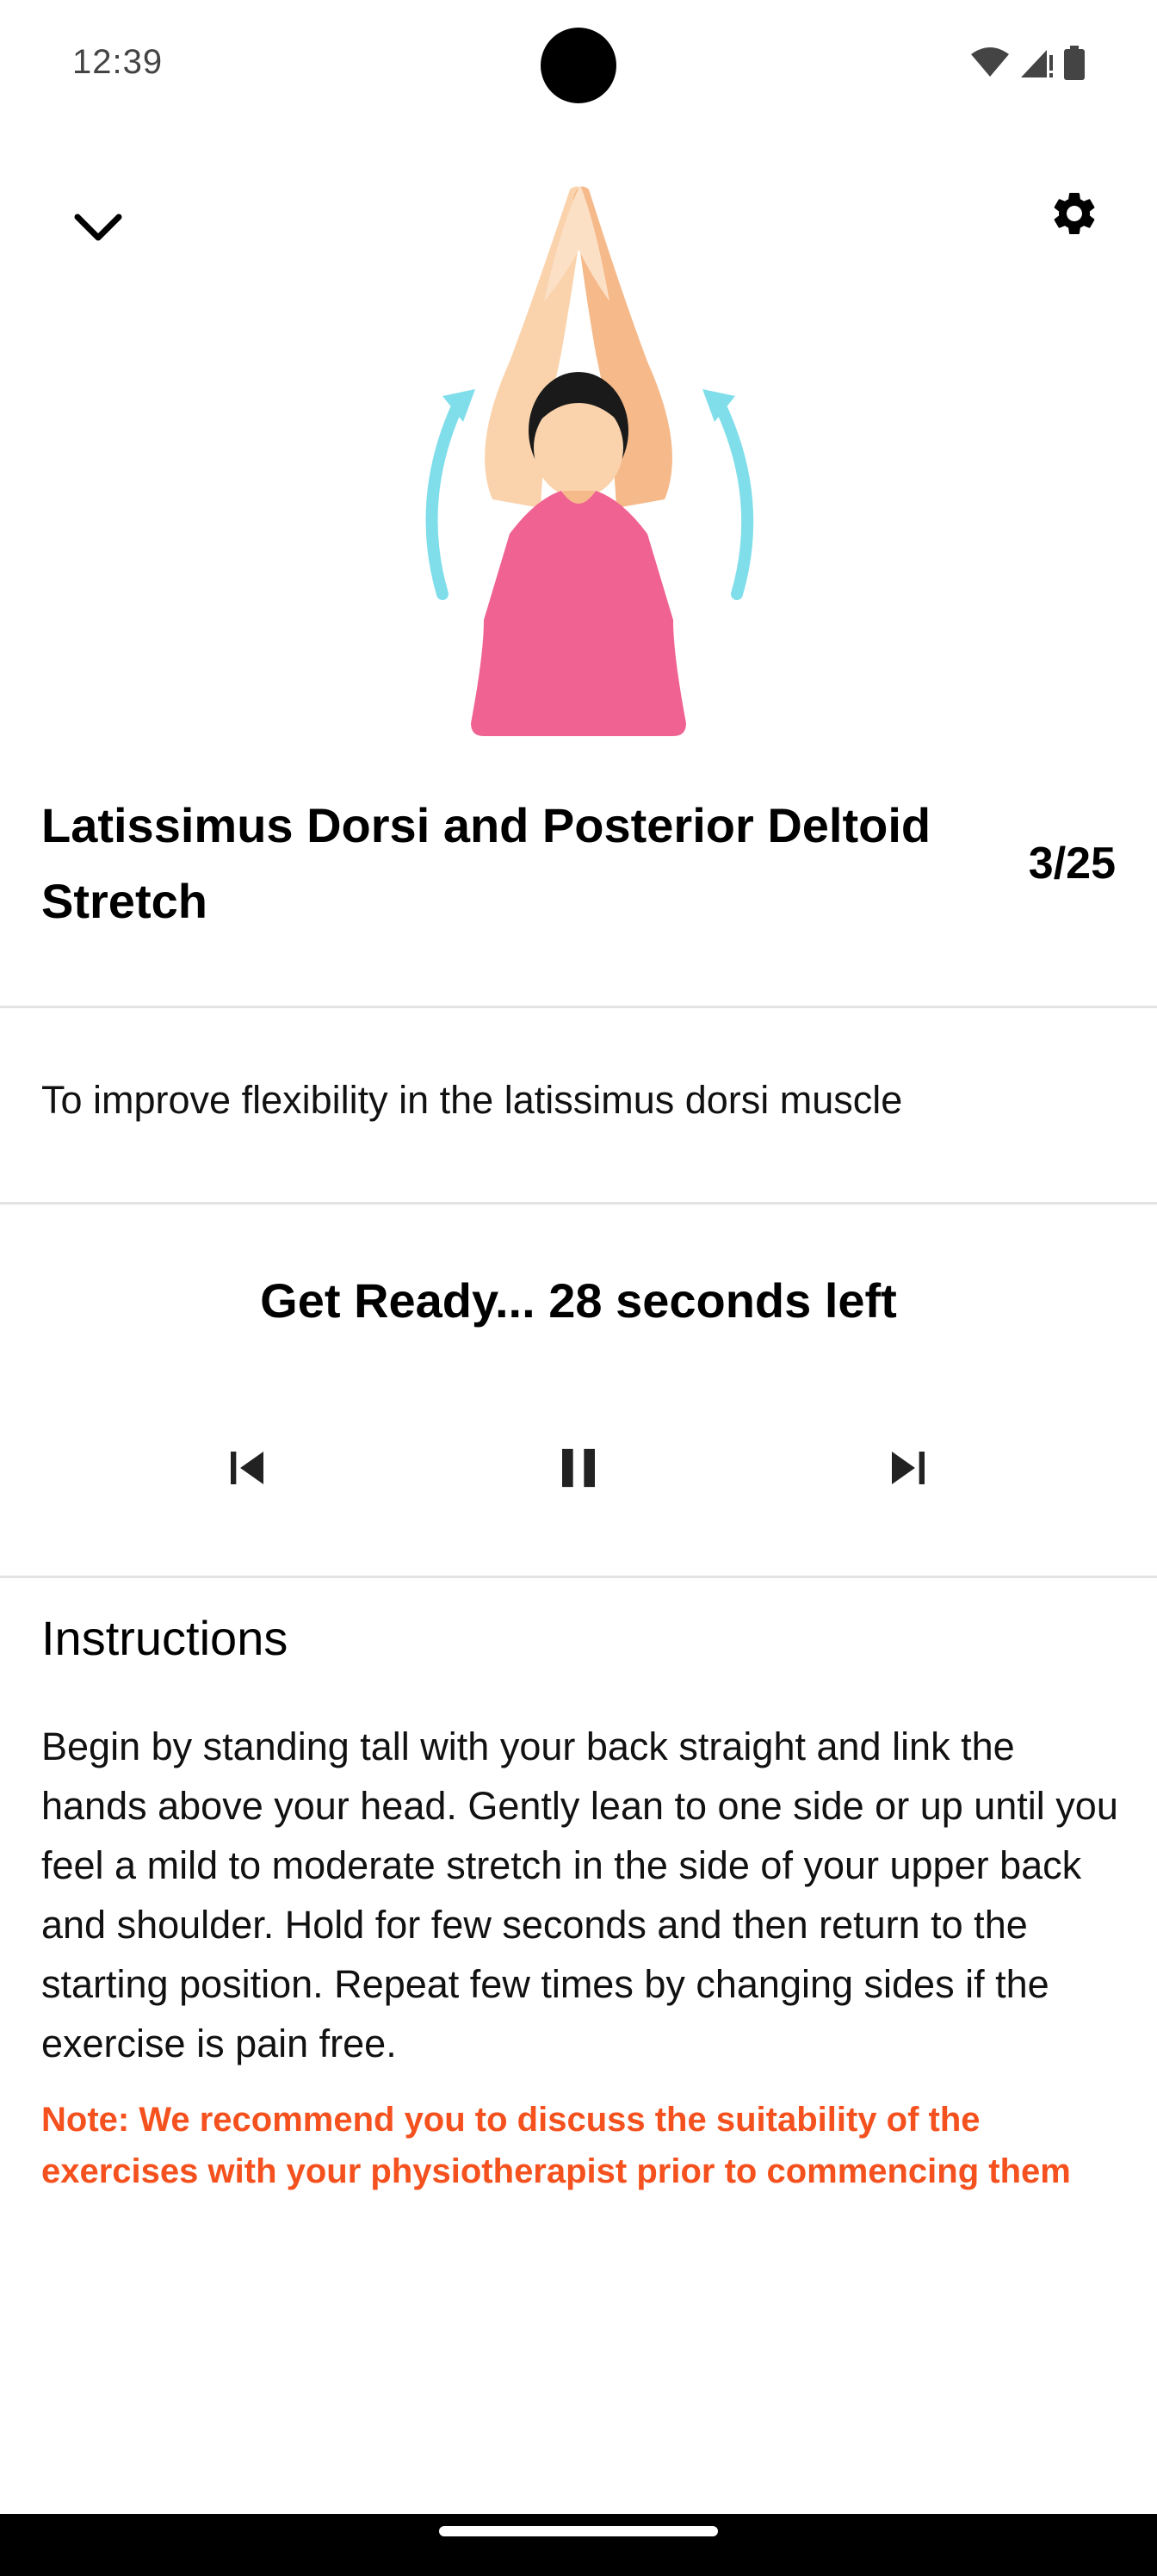  I want to click on skip-next-icon, so click(908, 1468).